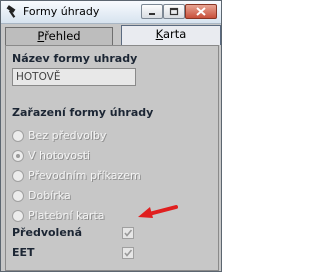 The width and height of the screenshot is (320, 274). What do you see at coordinates (84, 175) in the screenshot?
I see `option-label: Převodním příkazem` at bounding box center [84, 175].